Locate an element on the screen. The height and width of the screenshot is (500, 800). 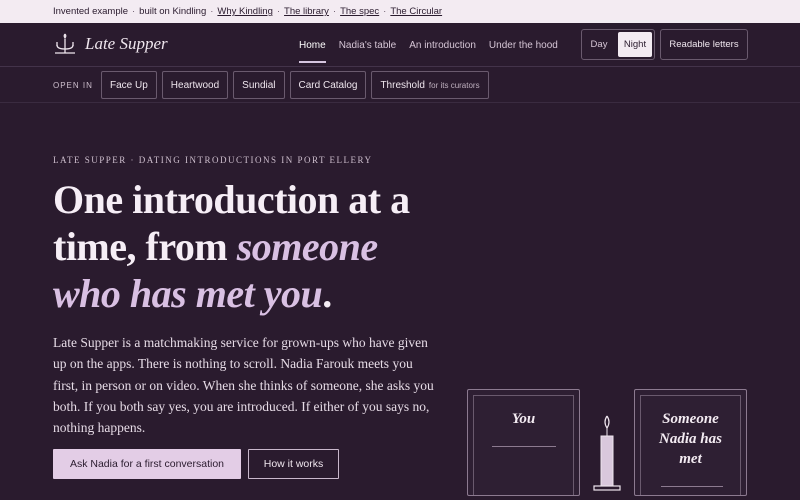
candelabra-icon is located at coordinates (65, 43).